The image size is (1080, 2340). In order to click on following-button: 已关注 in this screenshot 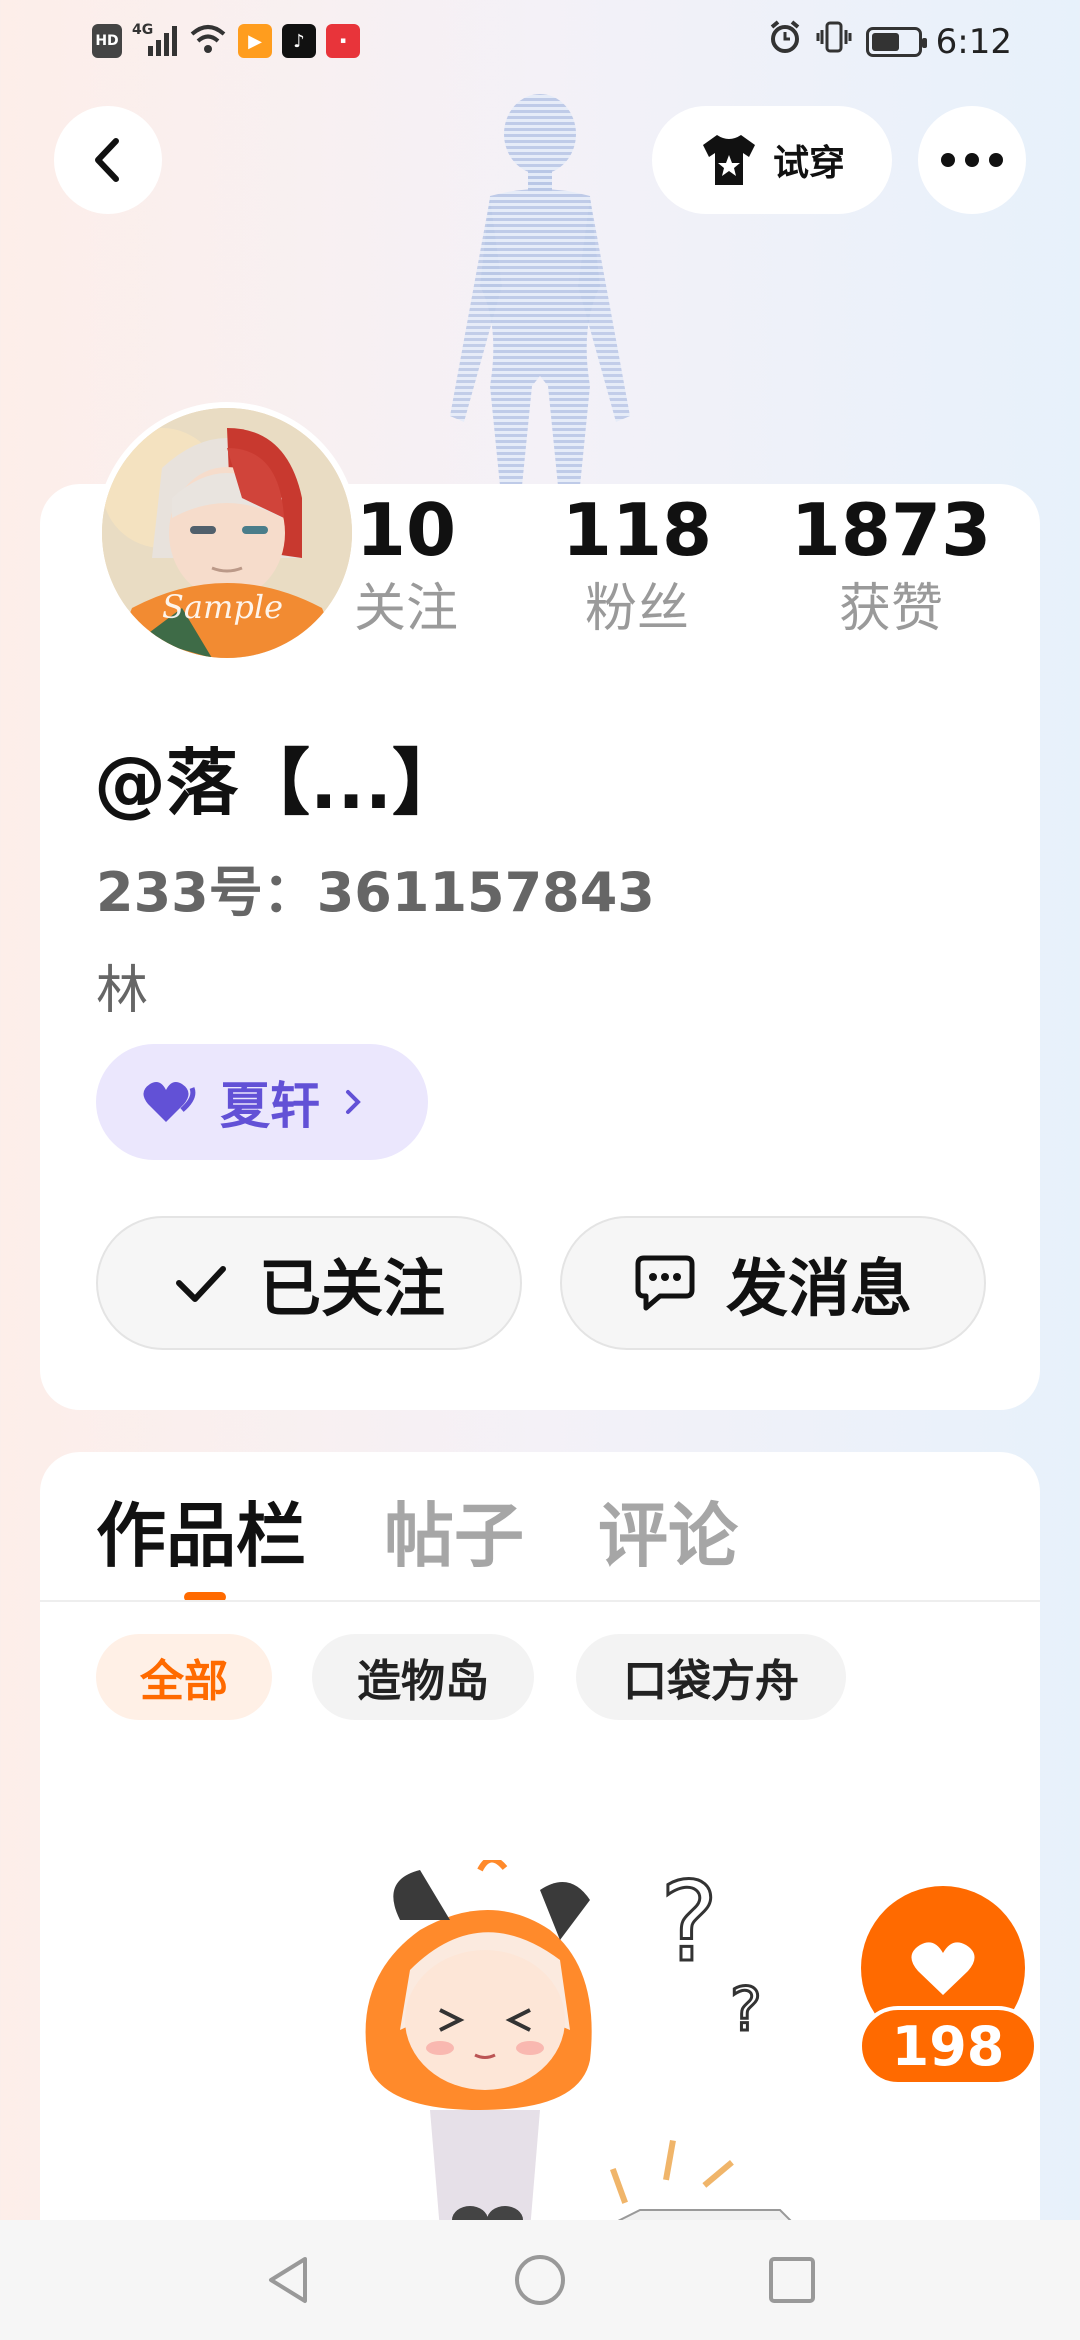, I will do `click(309, 1283)`.